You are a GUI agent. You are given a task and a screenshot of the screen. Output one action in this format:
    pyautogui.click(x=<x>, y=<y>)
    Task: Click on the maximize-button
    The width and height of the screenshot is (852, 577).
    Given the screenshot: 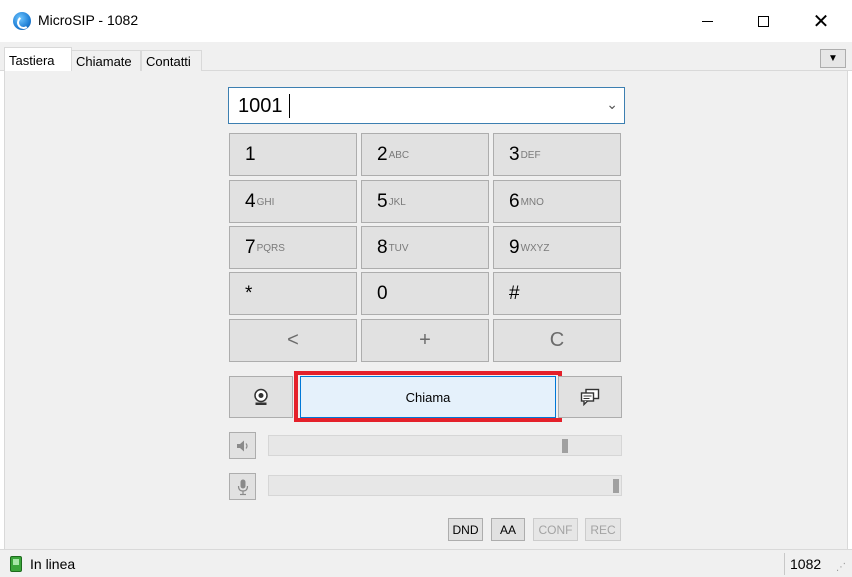 What is the action you would take?
    pyautogui.click(x=763, y=21)
    